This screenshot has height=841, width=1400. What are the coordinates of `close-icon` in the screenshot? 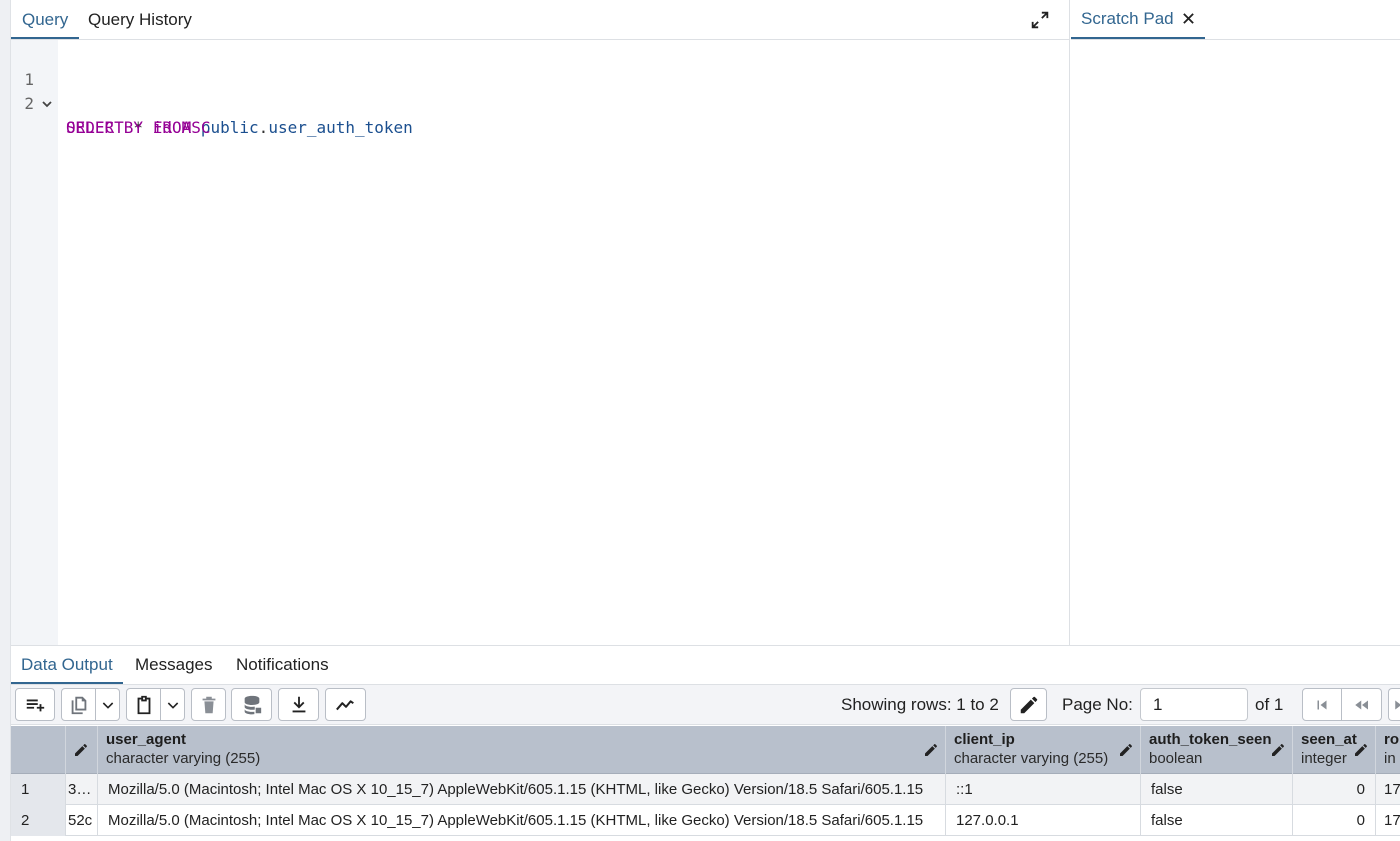 It's located at (1188, 18).